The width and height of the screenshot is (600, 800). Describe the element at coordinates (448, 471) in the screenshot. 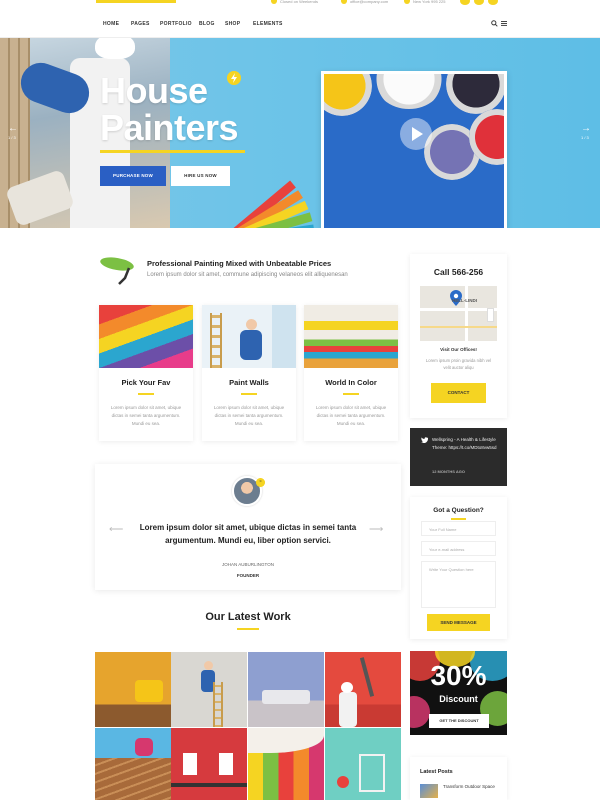

I see `tweet-time: 12 MONTHS AGO` at that location.